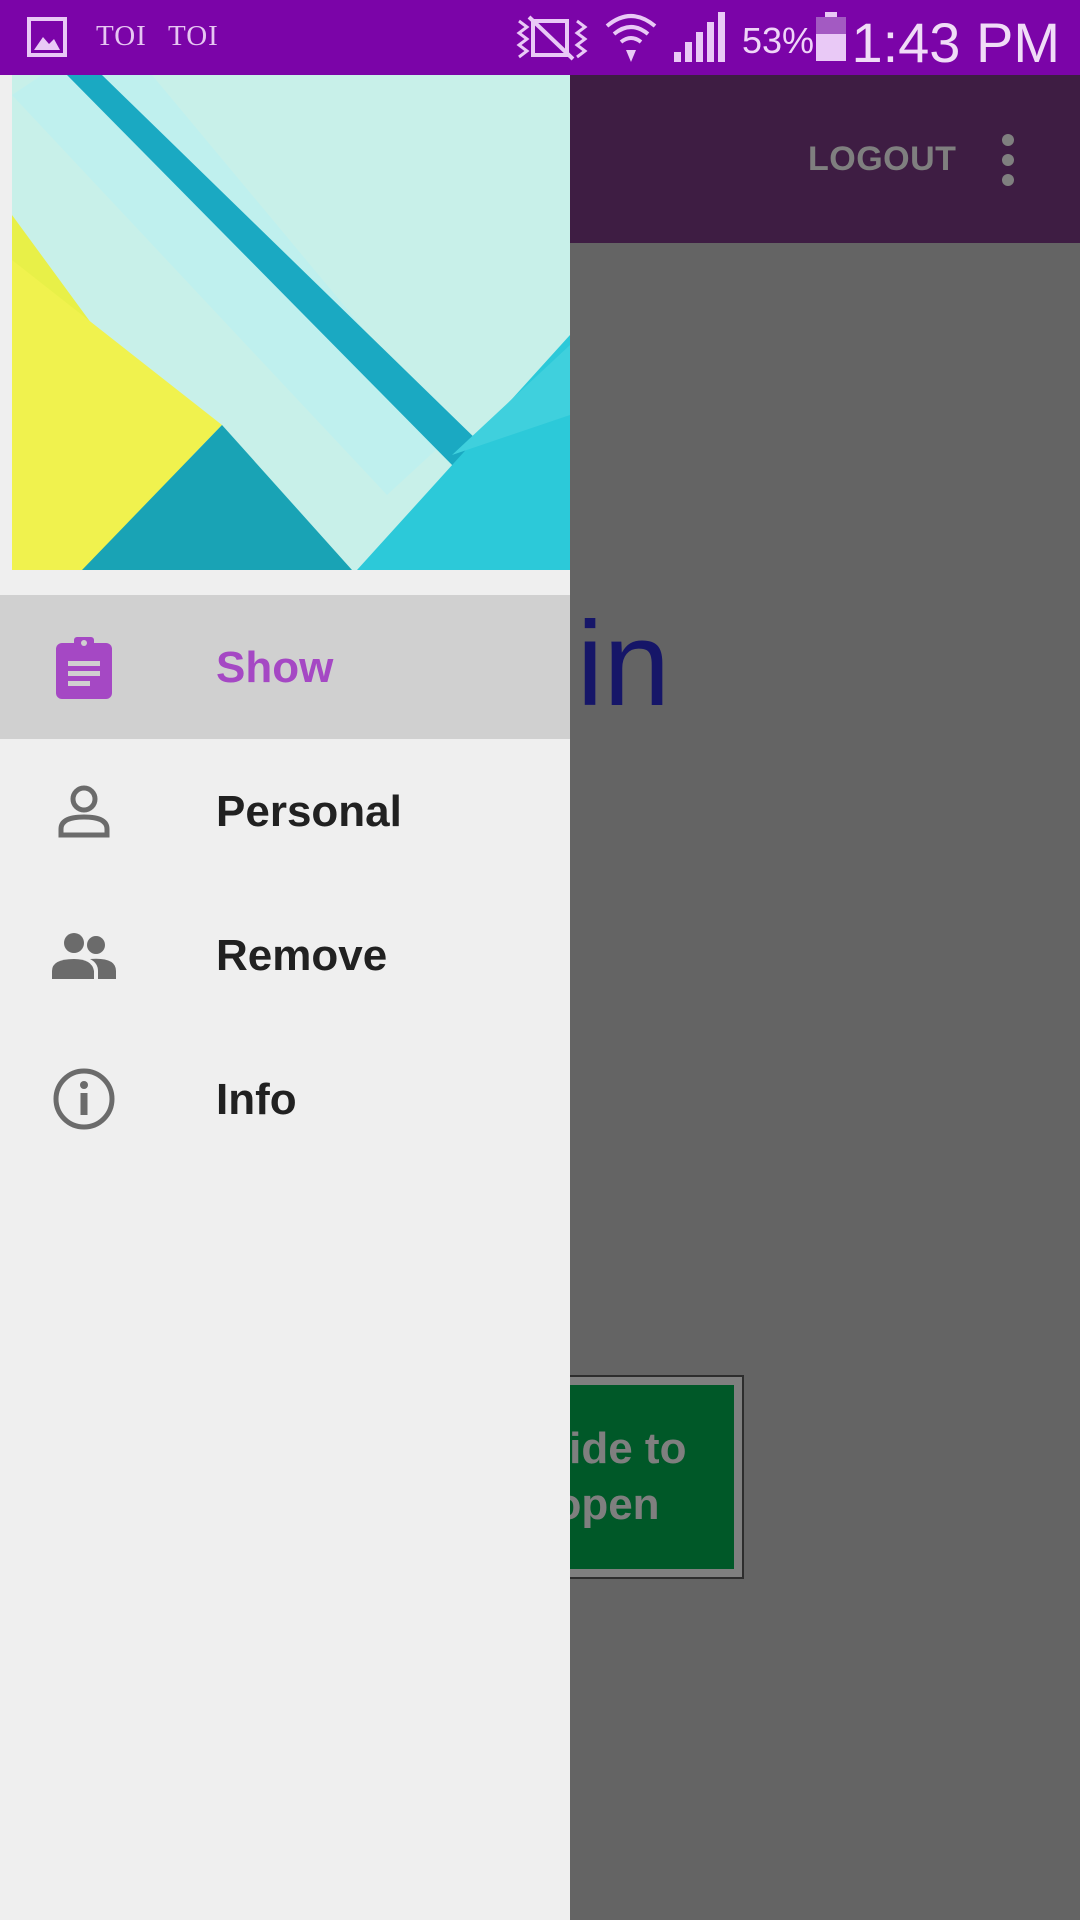 Image resolution: width=1080 pixels, height=1920 pixels. What do you see at coordinates (84, 811) in the screenshot?
I see `person-icon` at bounding box center [84, 811].